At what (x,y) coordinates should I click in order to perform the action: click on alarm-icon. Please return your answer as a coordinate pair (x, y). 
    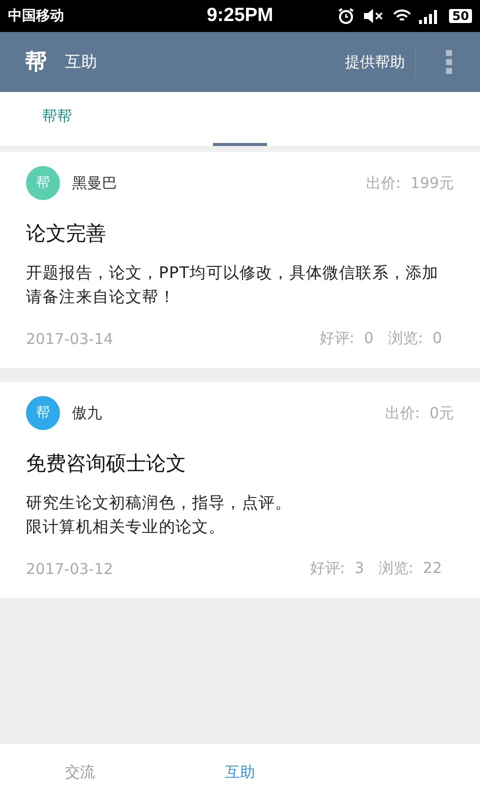
    Looking at the image, I should click on (346, 16).